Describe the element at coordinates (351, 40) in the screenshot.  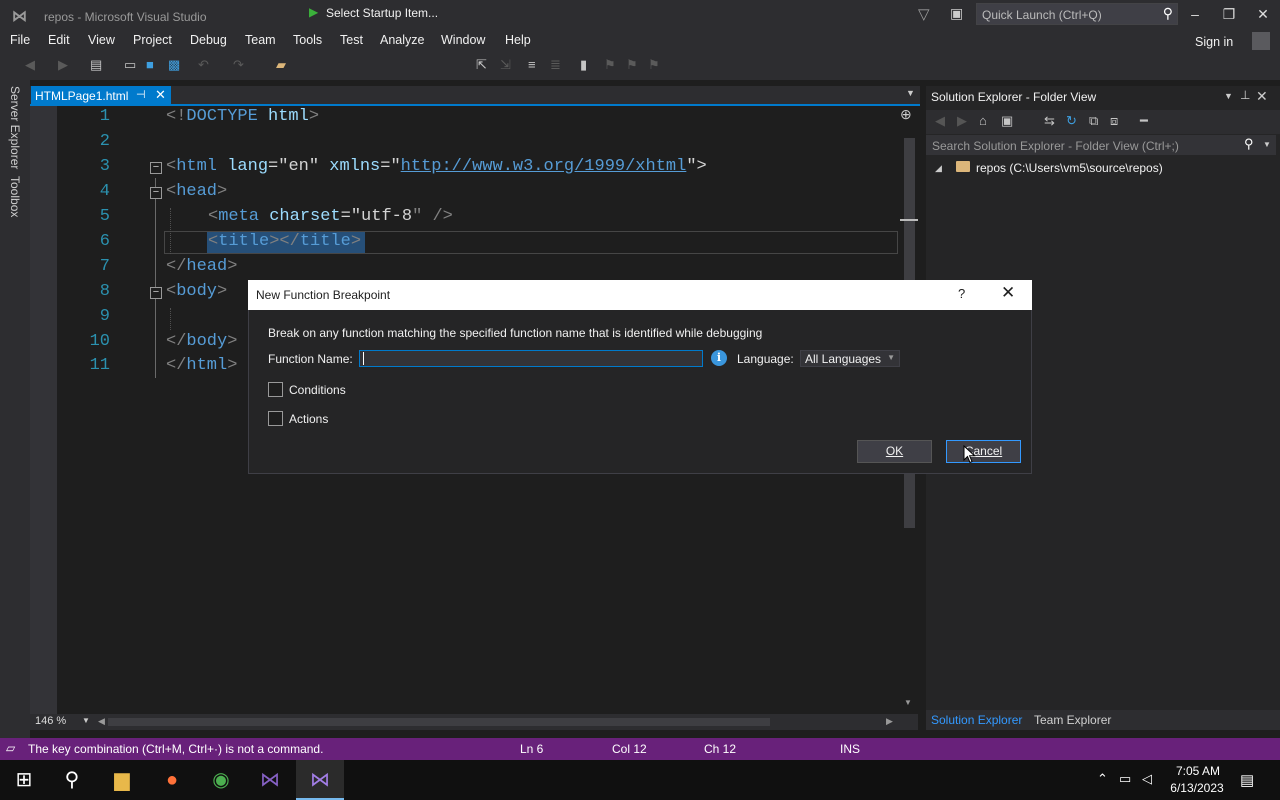
I see `menu-test: Test` at that location.